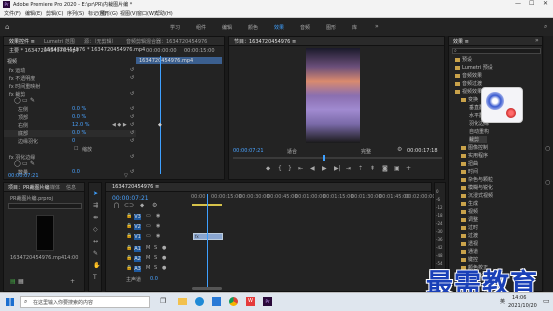 This screenshot has width=553, height=311. I want to click on track-label: V1, so click(137, 237).